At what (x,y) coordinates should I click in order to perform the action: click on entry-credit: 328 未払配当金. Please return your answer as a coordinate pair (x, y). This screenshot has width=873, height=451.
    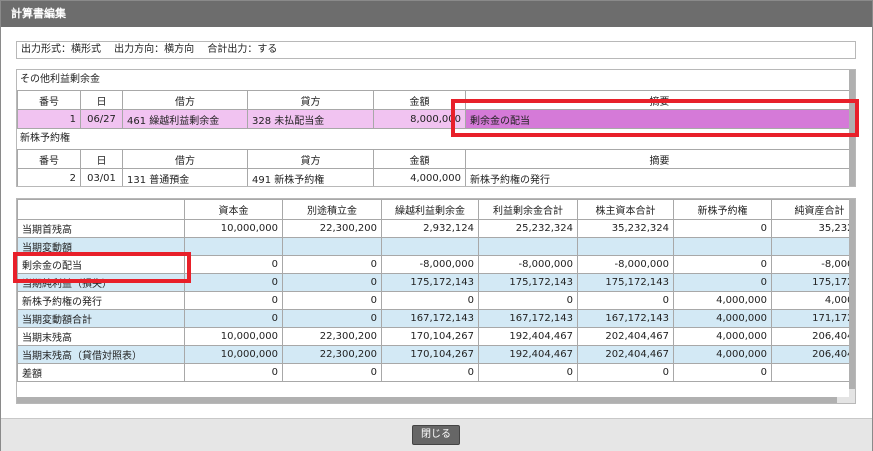
    Looking at the image, I should click on (310, 119).